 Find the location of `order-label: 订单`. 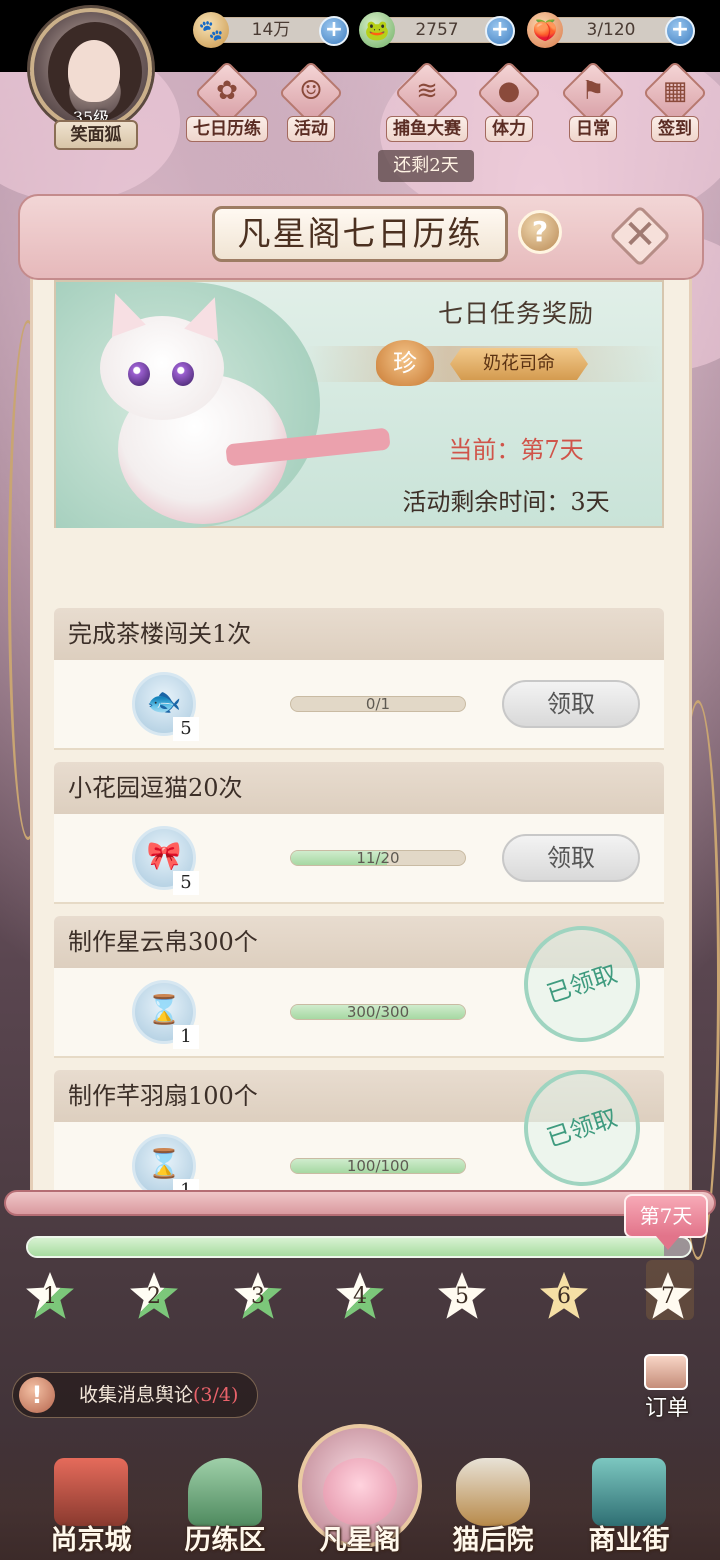

order-label: 订单 is located at coordinates (666, 1408).